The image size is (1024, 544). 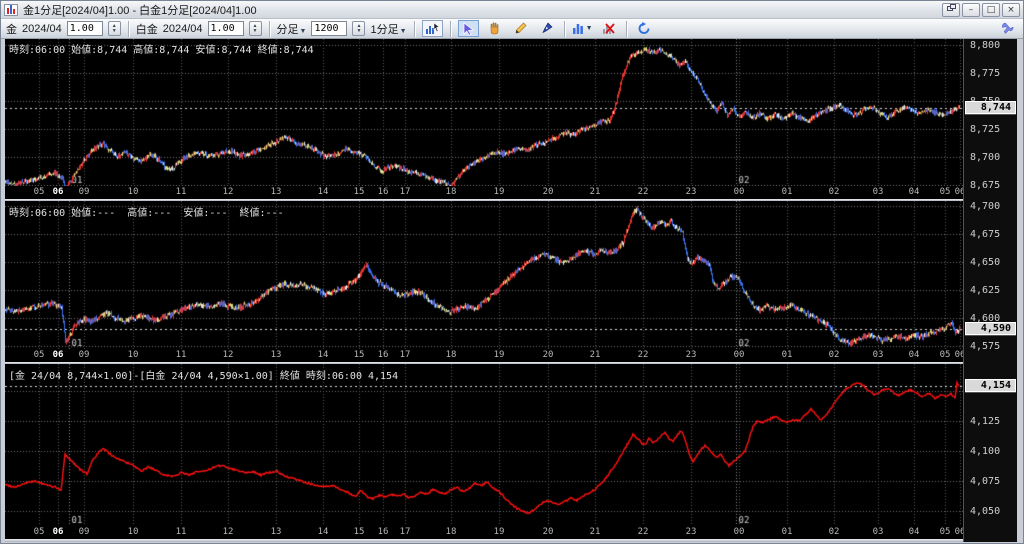 What do you see at coordinates (182, 28) in the screenshot?
I see `platinum-month-label: 2024/04` at bounding box center [182, 28].